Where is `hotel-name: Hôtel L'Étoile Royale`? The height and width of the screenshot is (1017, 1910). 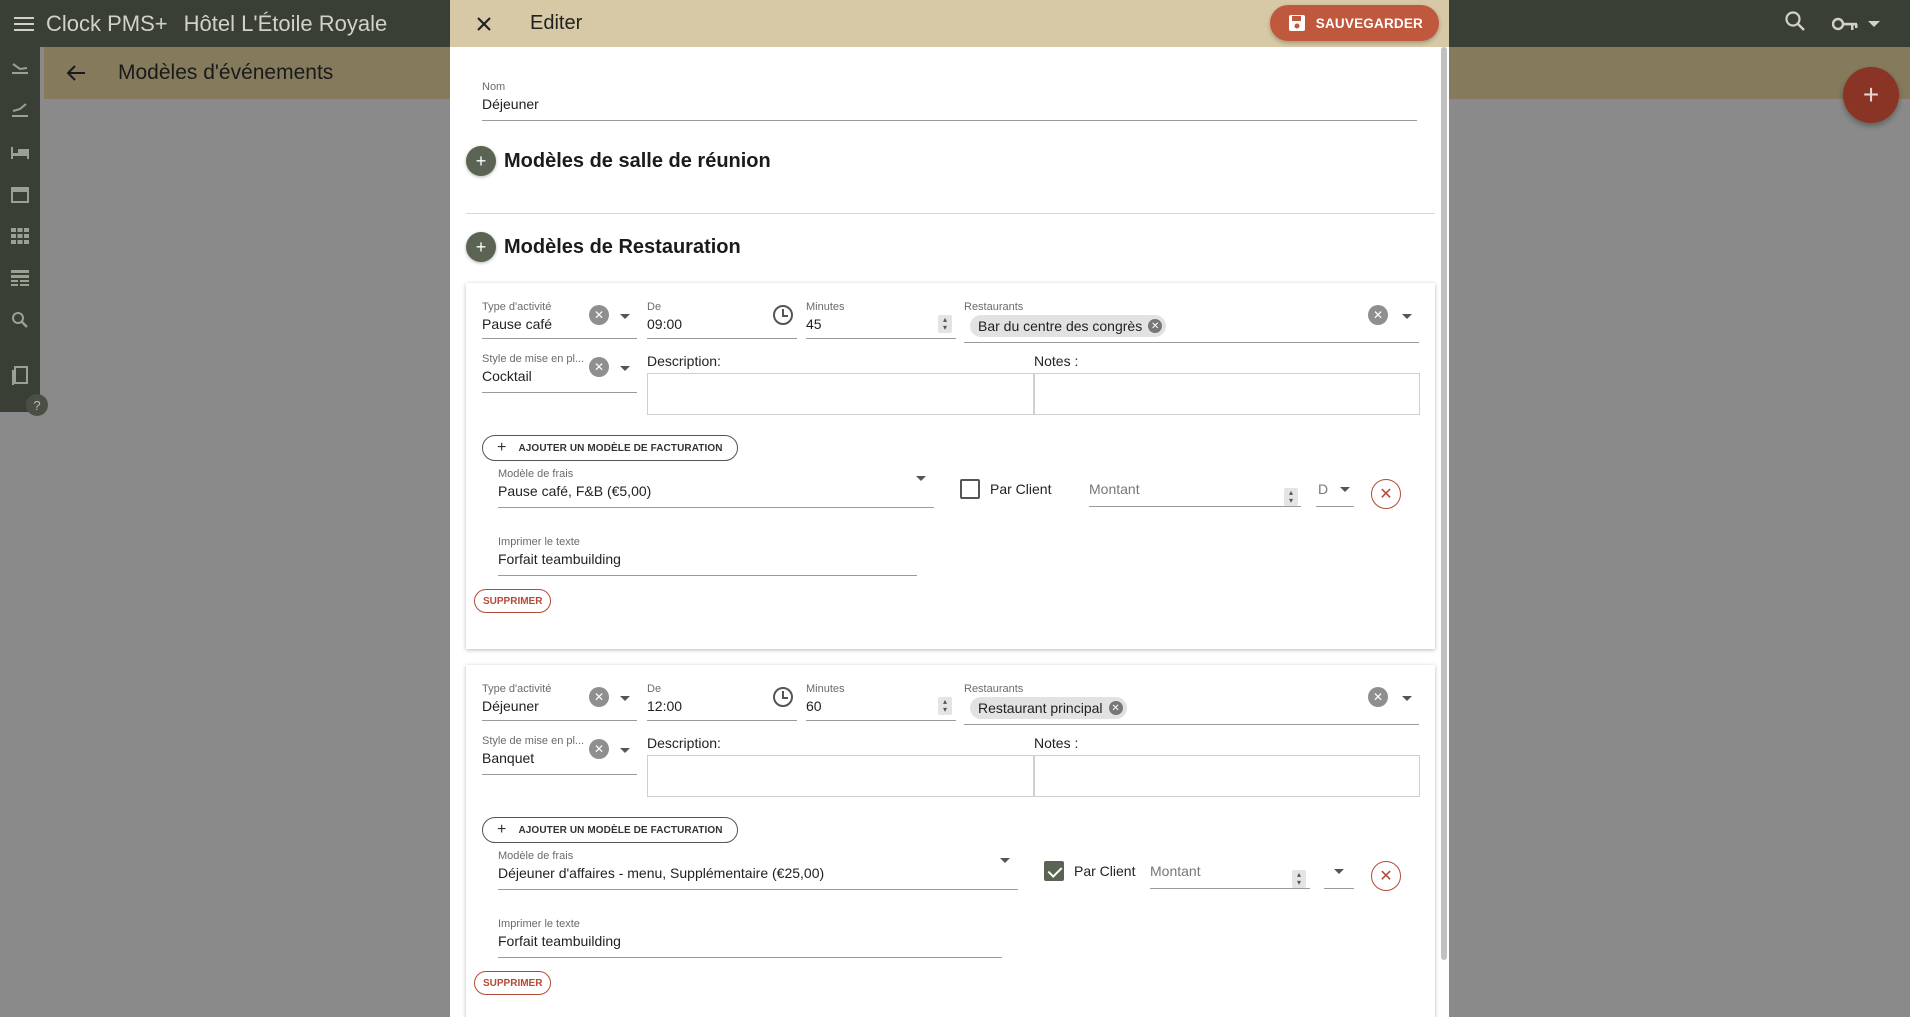 hotel-name: Hôtel L'Étoile Royale is located at coordinates (285, 23).